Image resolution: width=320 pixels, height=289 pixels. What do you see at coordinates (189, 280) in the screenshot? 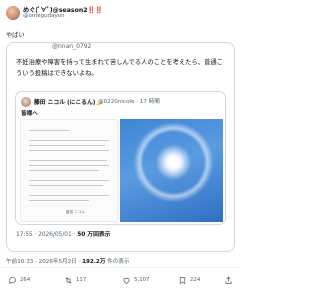
I see `bookmark-button: 224` at bounding box center [189, 280].